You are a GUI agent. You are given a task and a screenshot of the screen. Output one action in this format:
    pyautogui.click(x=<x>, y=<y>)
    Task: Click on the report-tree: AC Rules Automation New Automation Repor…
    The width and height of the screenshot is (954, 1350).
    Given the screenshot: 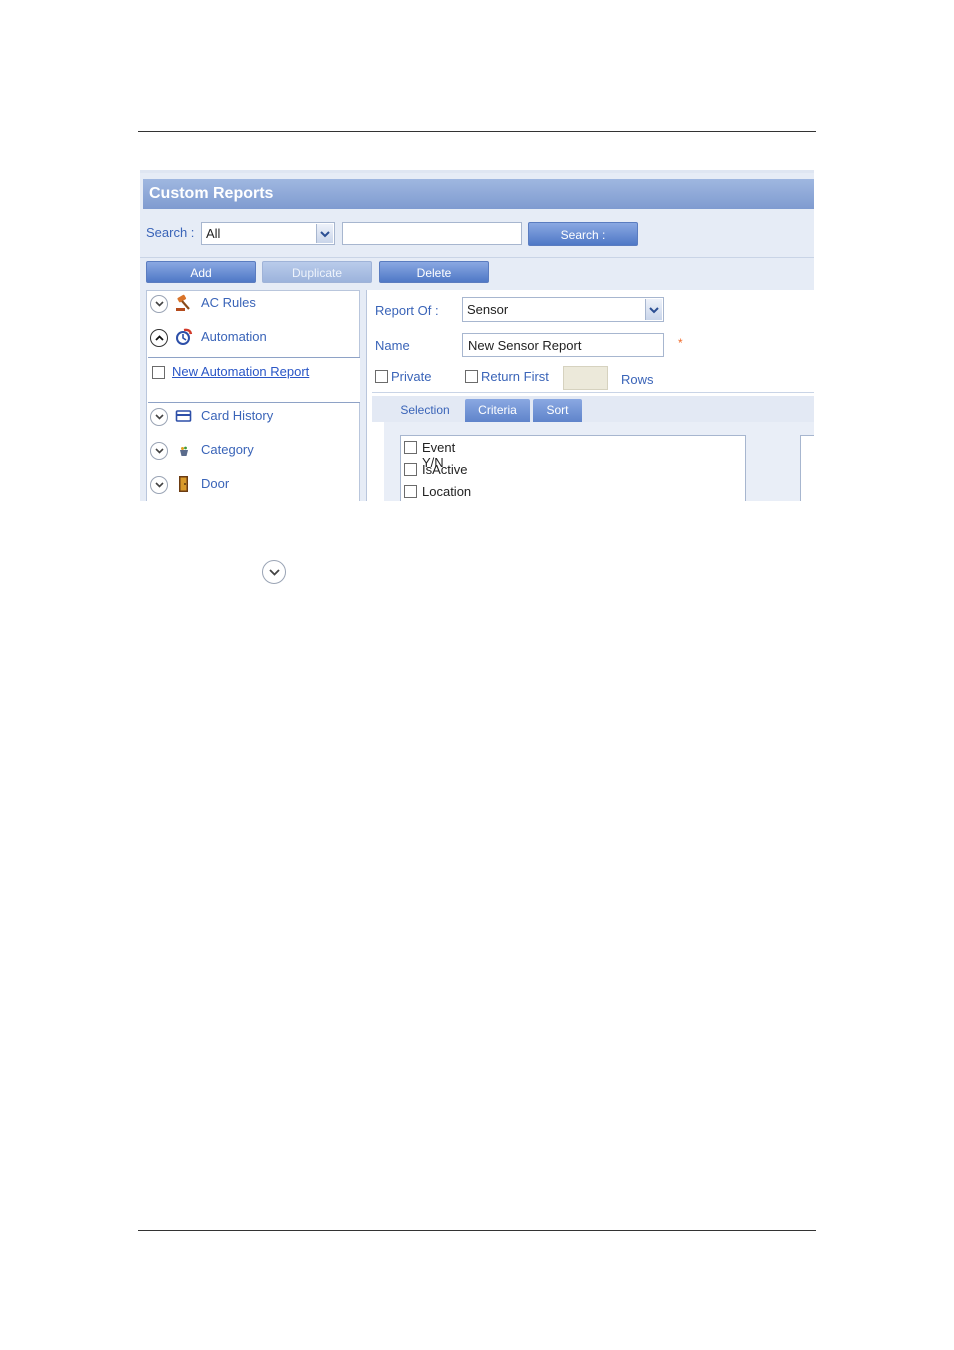 What is the action you would take?
    pyautogui.click(x=253, y=395)
    